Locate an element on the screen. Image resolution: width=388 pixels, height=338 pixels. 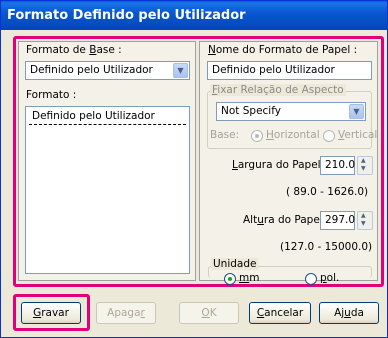
format-label: Formato : is located at coordinates (51, 95).